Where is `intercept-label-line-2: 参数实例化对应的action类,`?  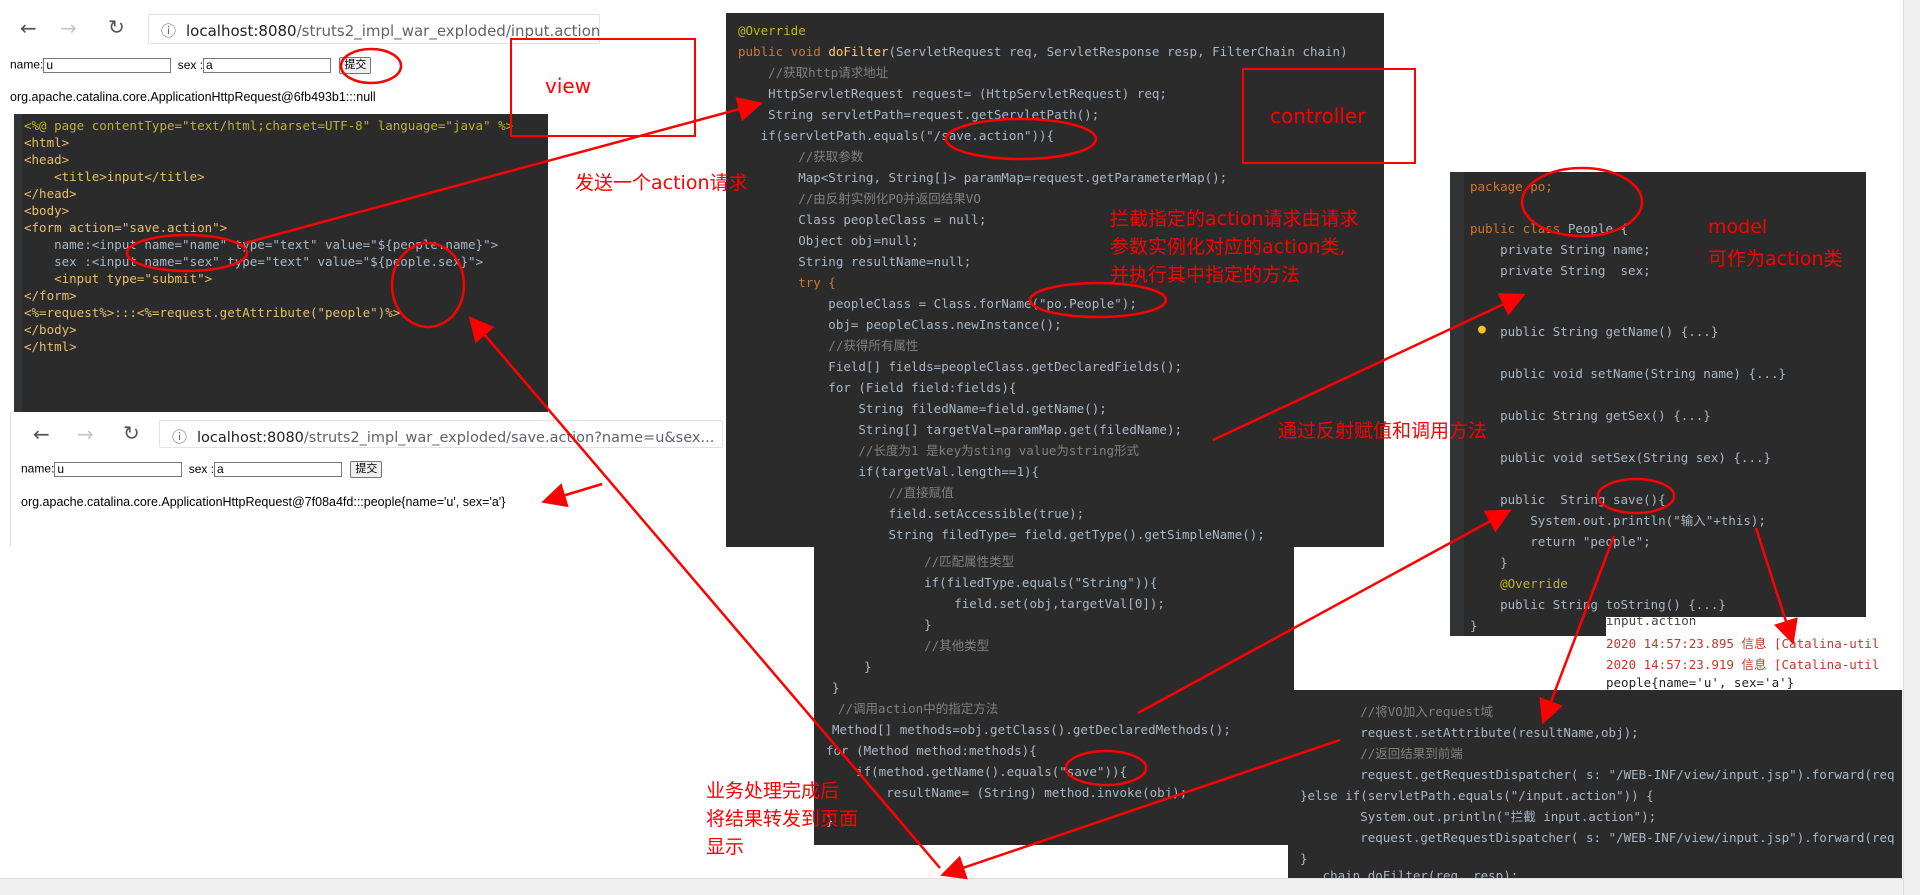
intercept-label-line-2: 参数实例化对应的action类, is located at coordinates (1228, 247).